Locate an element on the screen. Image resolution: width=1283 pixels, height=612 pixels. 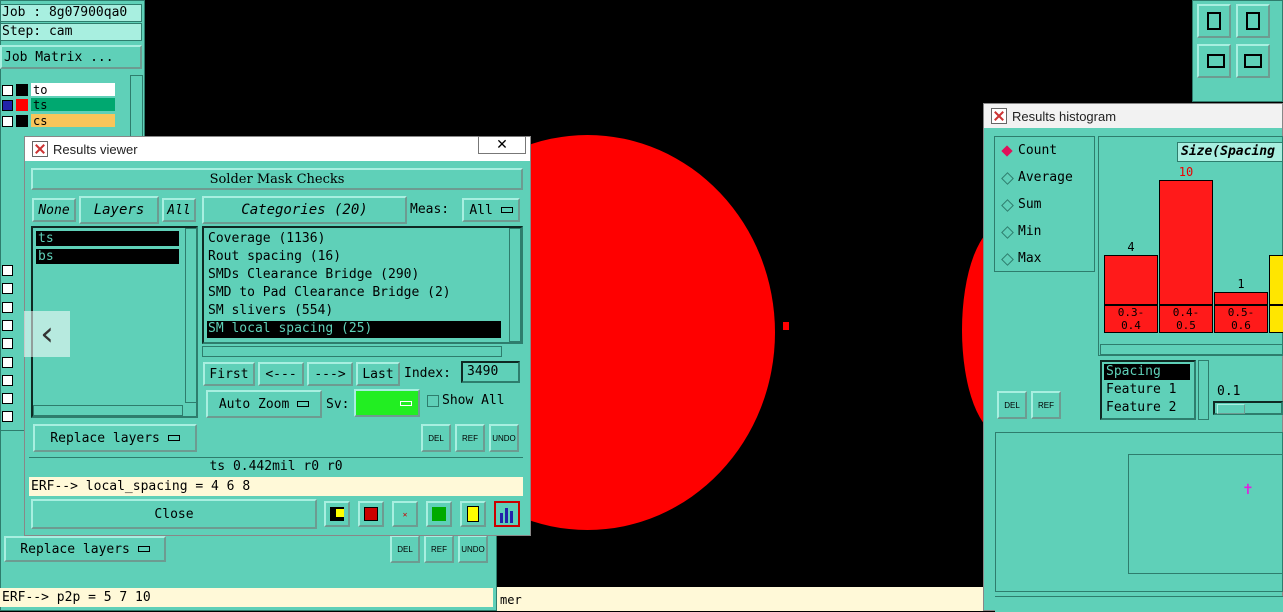
show-all-label: Show All is located at coordinates (473, 400).